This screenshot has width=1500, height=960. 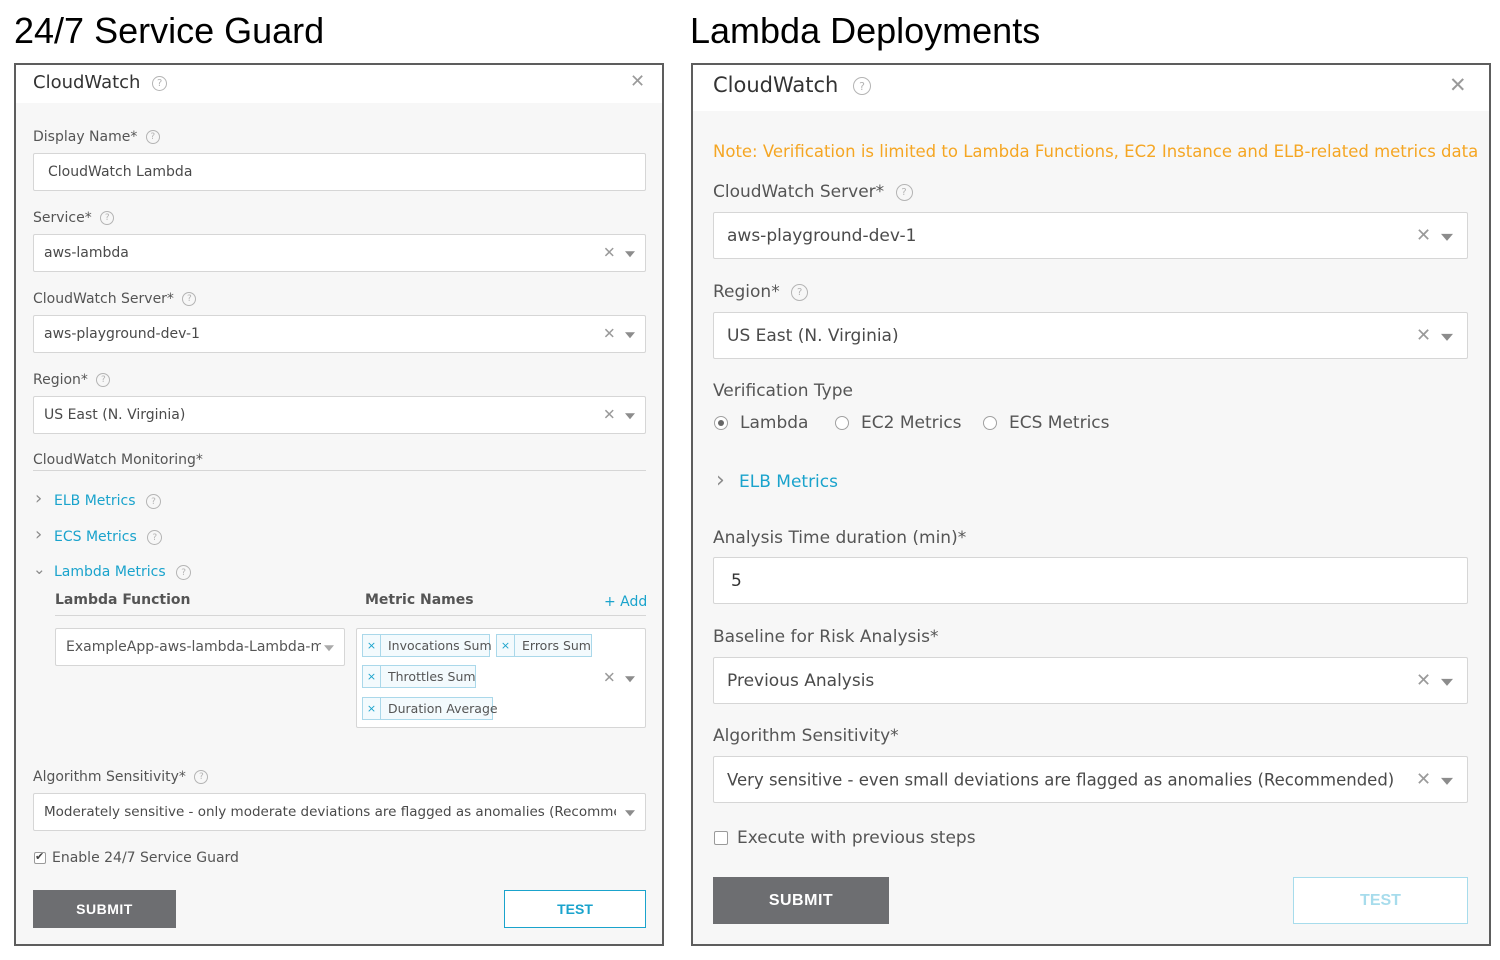 I want to click on algorithm-sensitivity-label: Algorithm Sensitivity*, so click(x=806, y=736).